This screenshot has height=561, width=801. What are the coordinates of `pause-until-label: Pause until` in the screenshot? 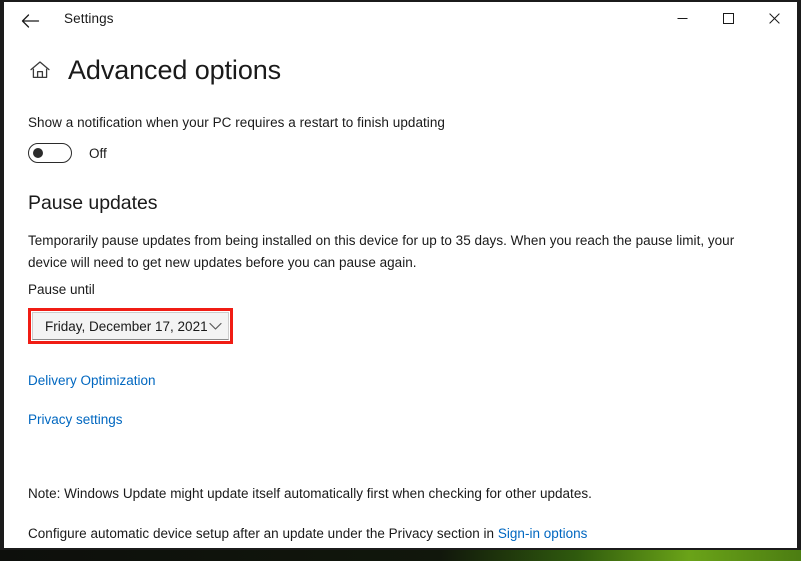 It's located at (61, 289).